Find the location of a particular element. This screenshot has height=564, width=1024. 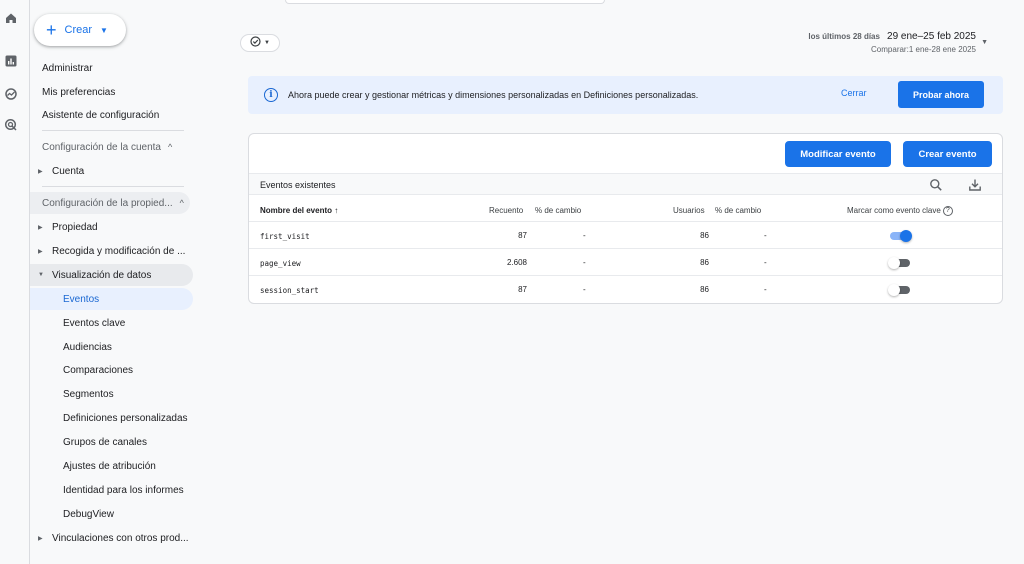

reports-icon is located at coordinates (11, 61).